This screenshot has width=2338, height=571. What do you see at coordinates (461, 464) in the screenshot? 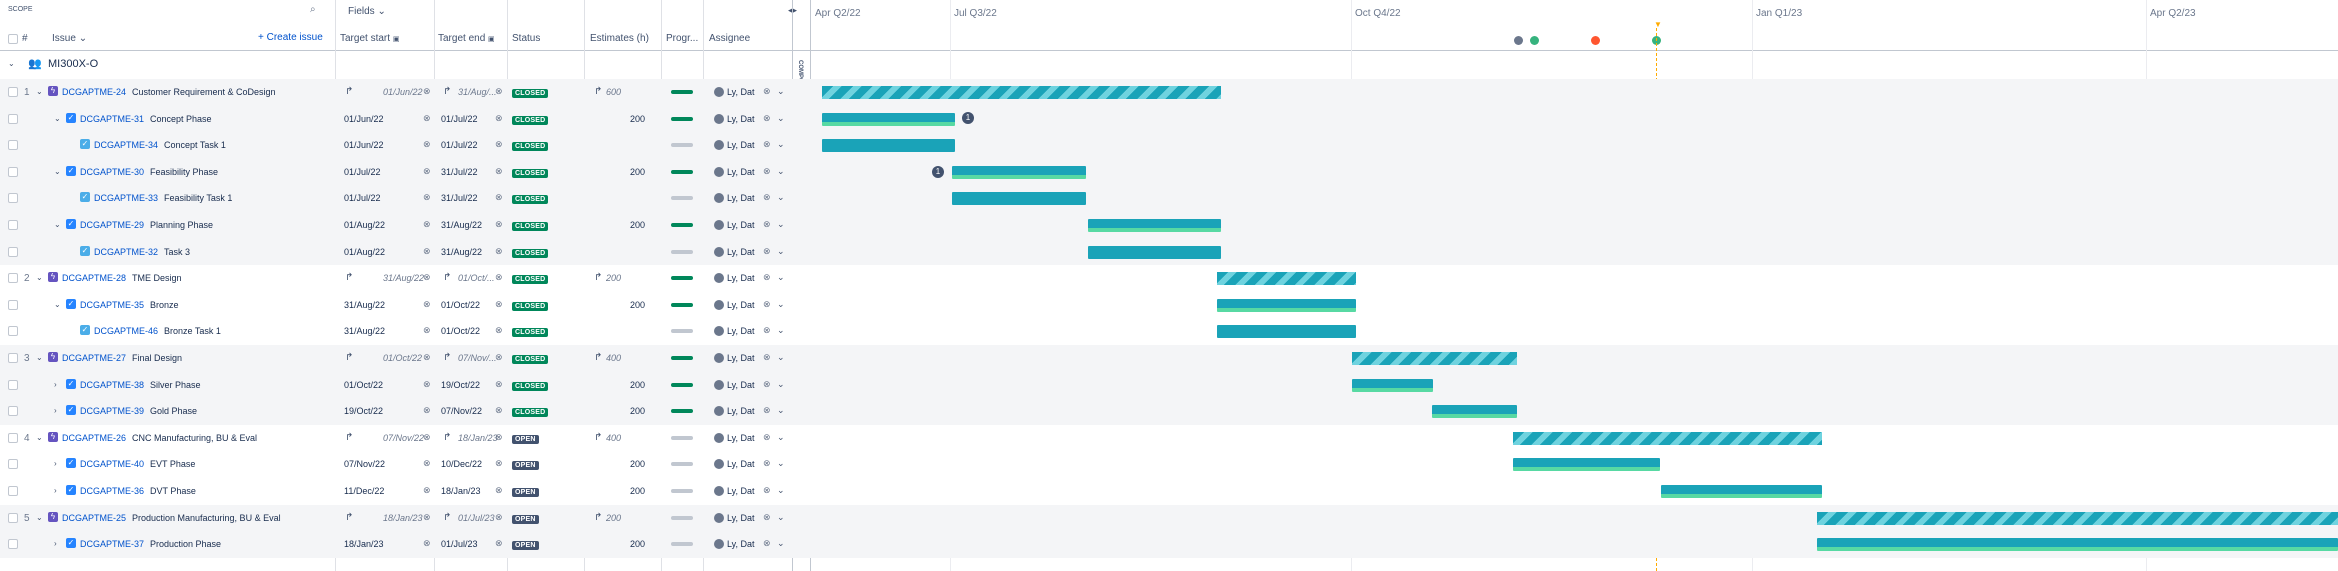
I see `target-end-value: 10/Dec/22` at bounding box center [461, 464].